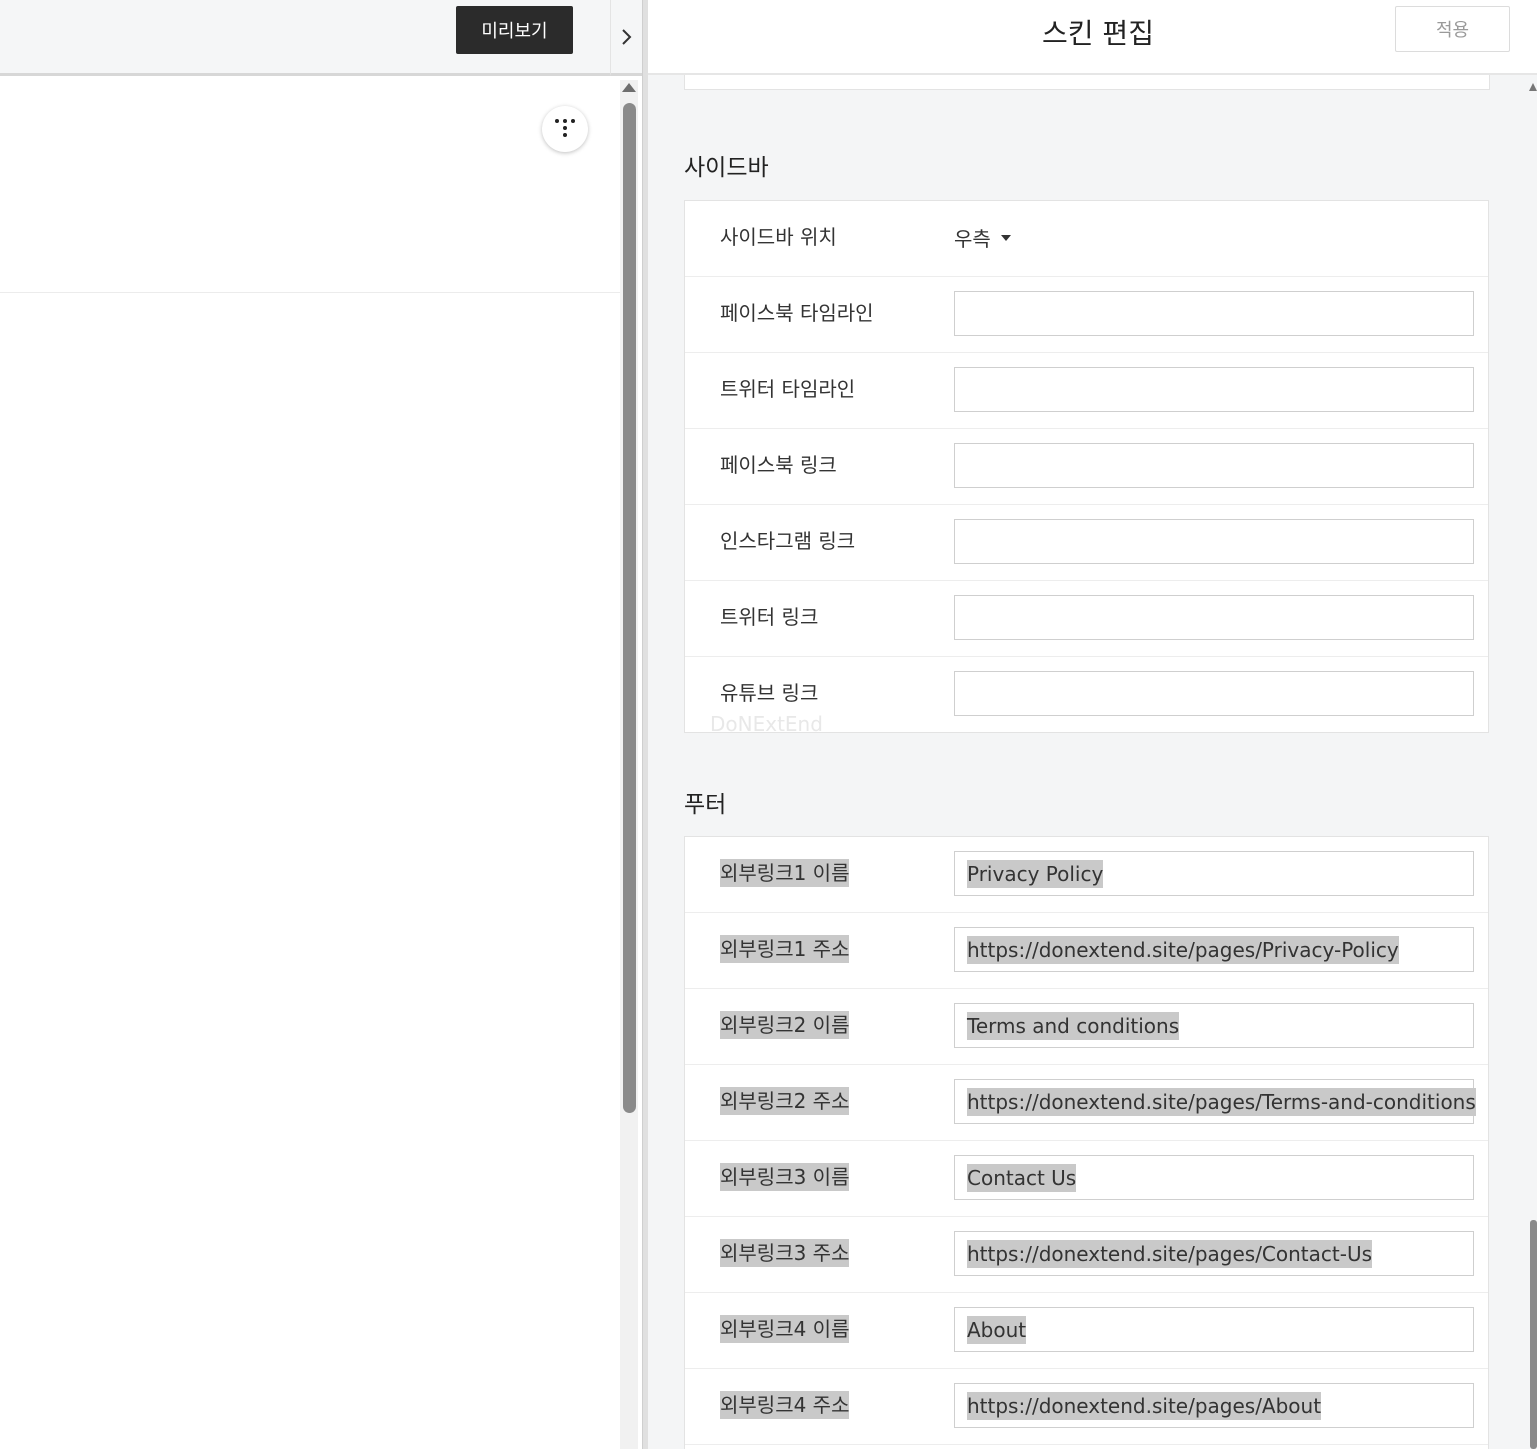 The height and width of the screenshot is (1449, 1537). What do you see at coordinates (311, 292) in the screenshot?
I see `divider` at bounding box center [311, 292].